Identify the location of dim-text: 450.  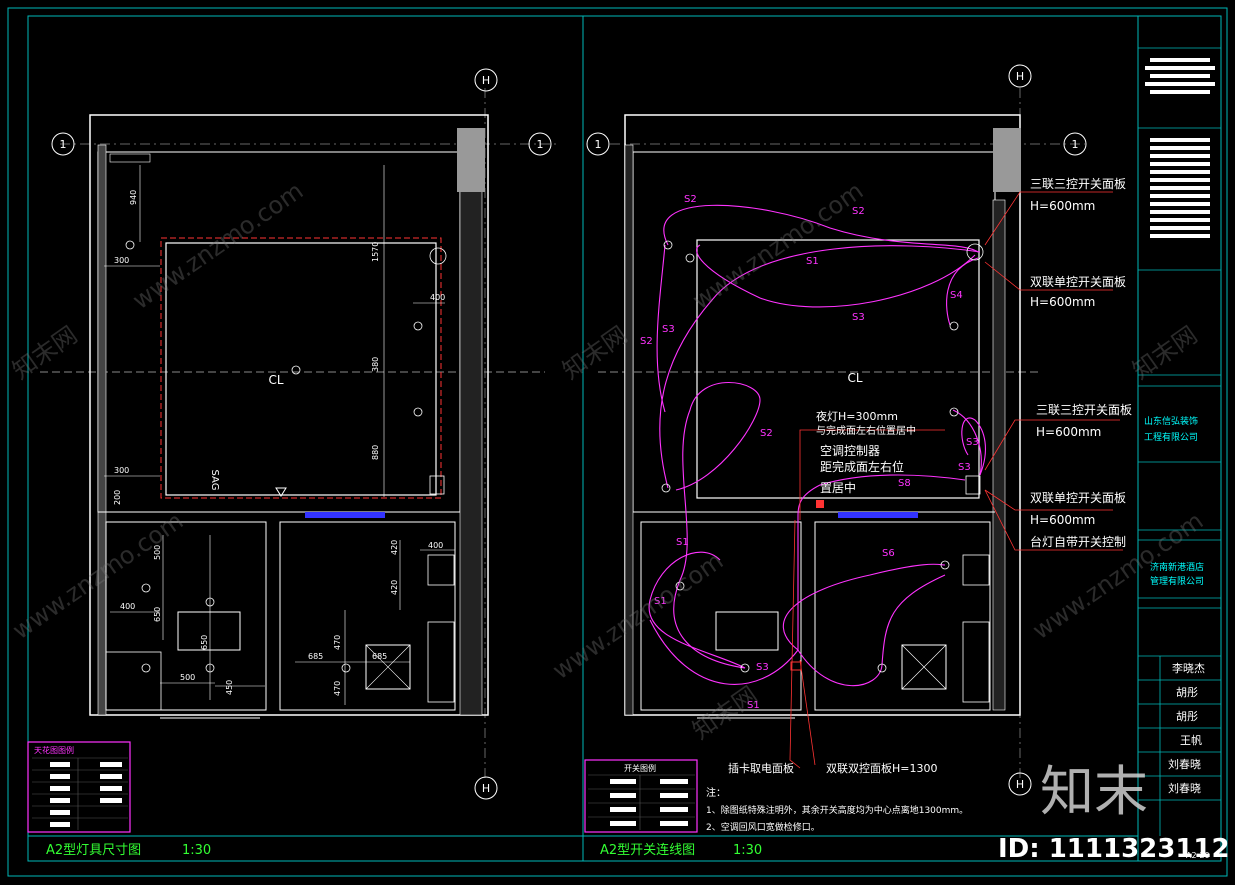
(229, 687).